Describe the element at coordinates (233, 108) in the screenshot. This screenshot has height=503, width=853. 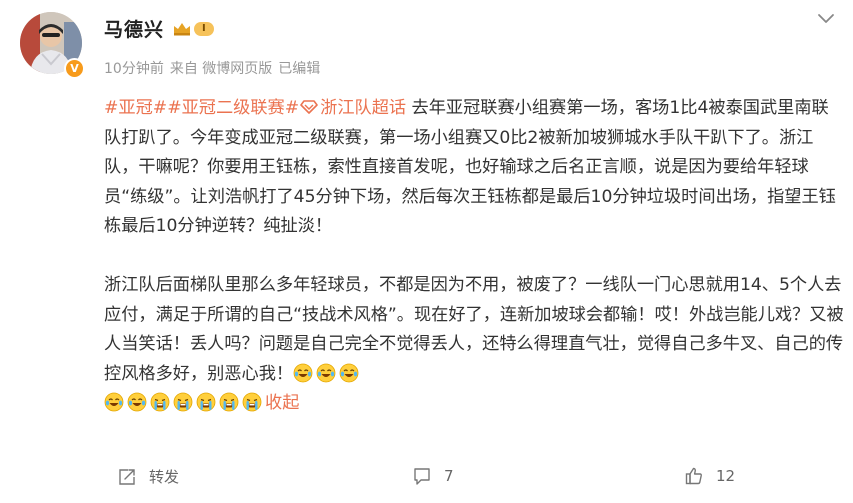
I see `hashtag-link: #亚冠二级联赛#` at that location.